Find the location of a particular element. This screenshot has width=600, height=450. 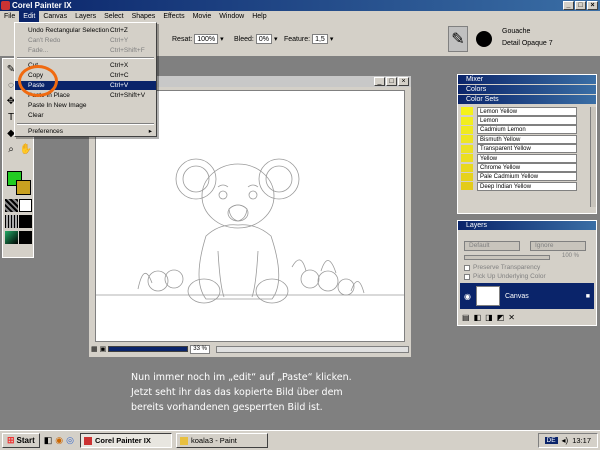

hand-tool-icon: ✋ is located at coordinates (26, 150).